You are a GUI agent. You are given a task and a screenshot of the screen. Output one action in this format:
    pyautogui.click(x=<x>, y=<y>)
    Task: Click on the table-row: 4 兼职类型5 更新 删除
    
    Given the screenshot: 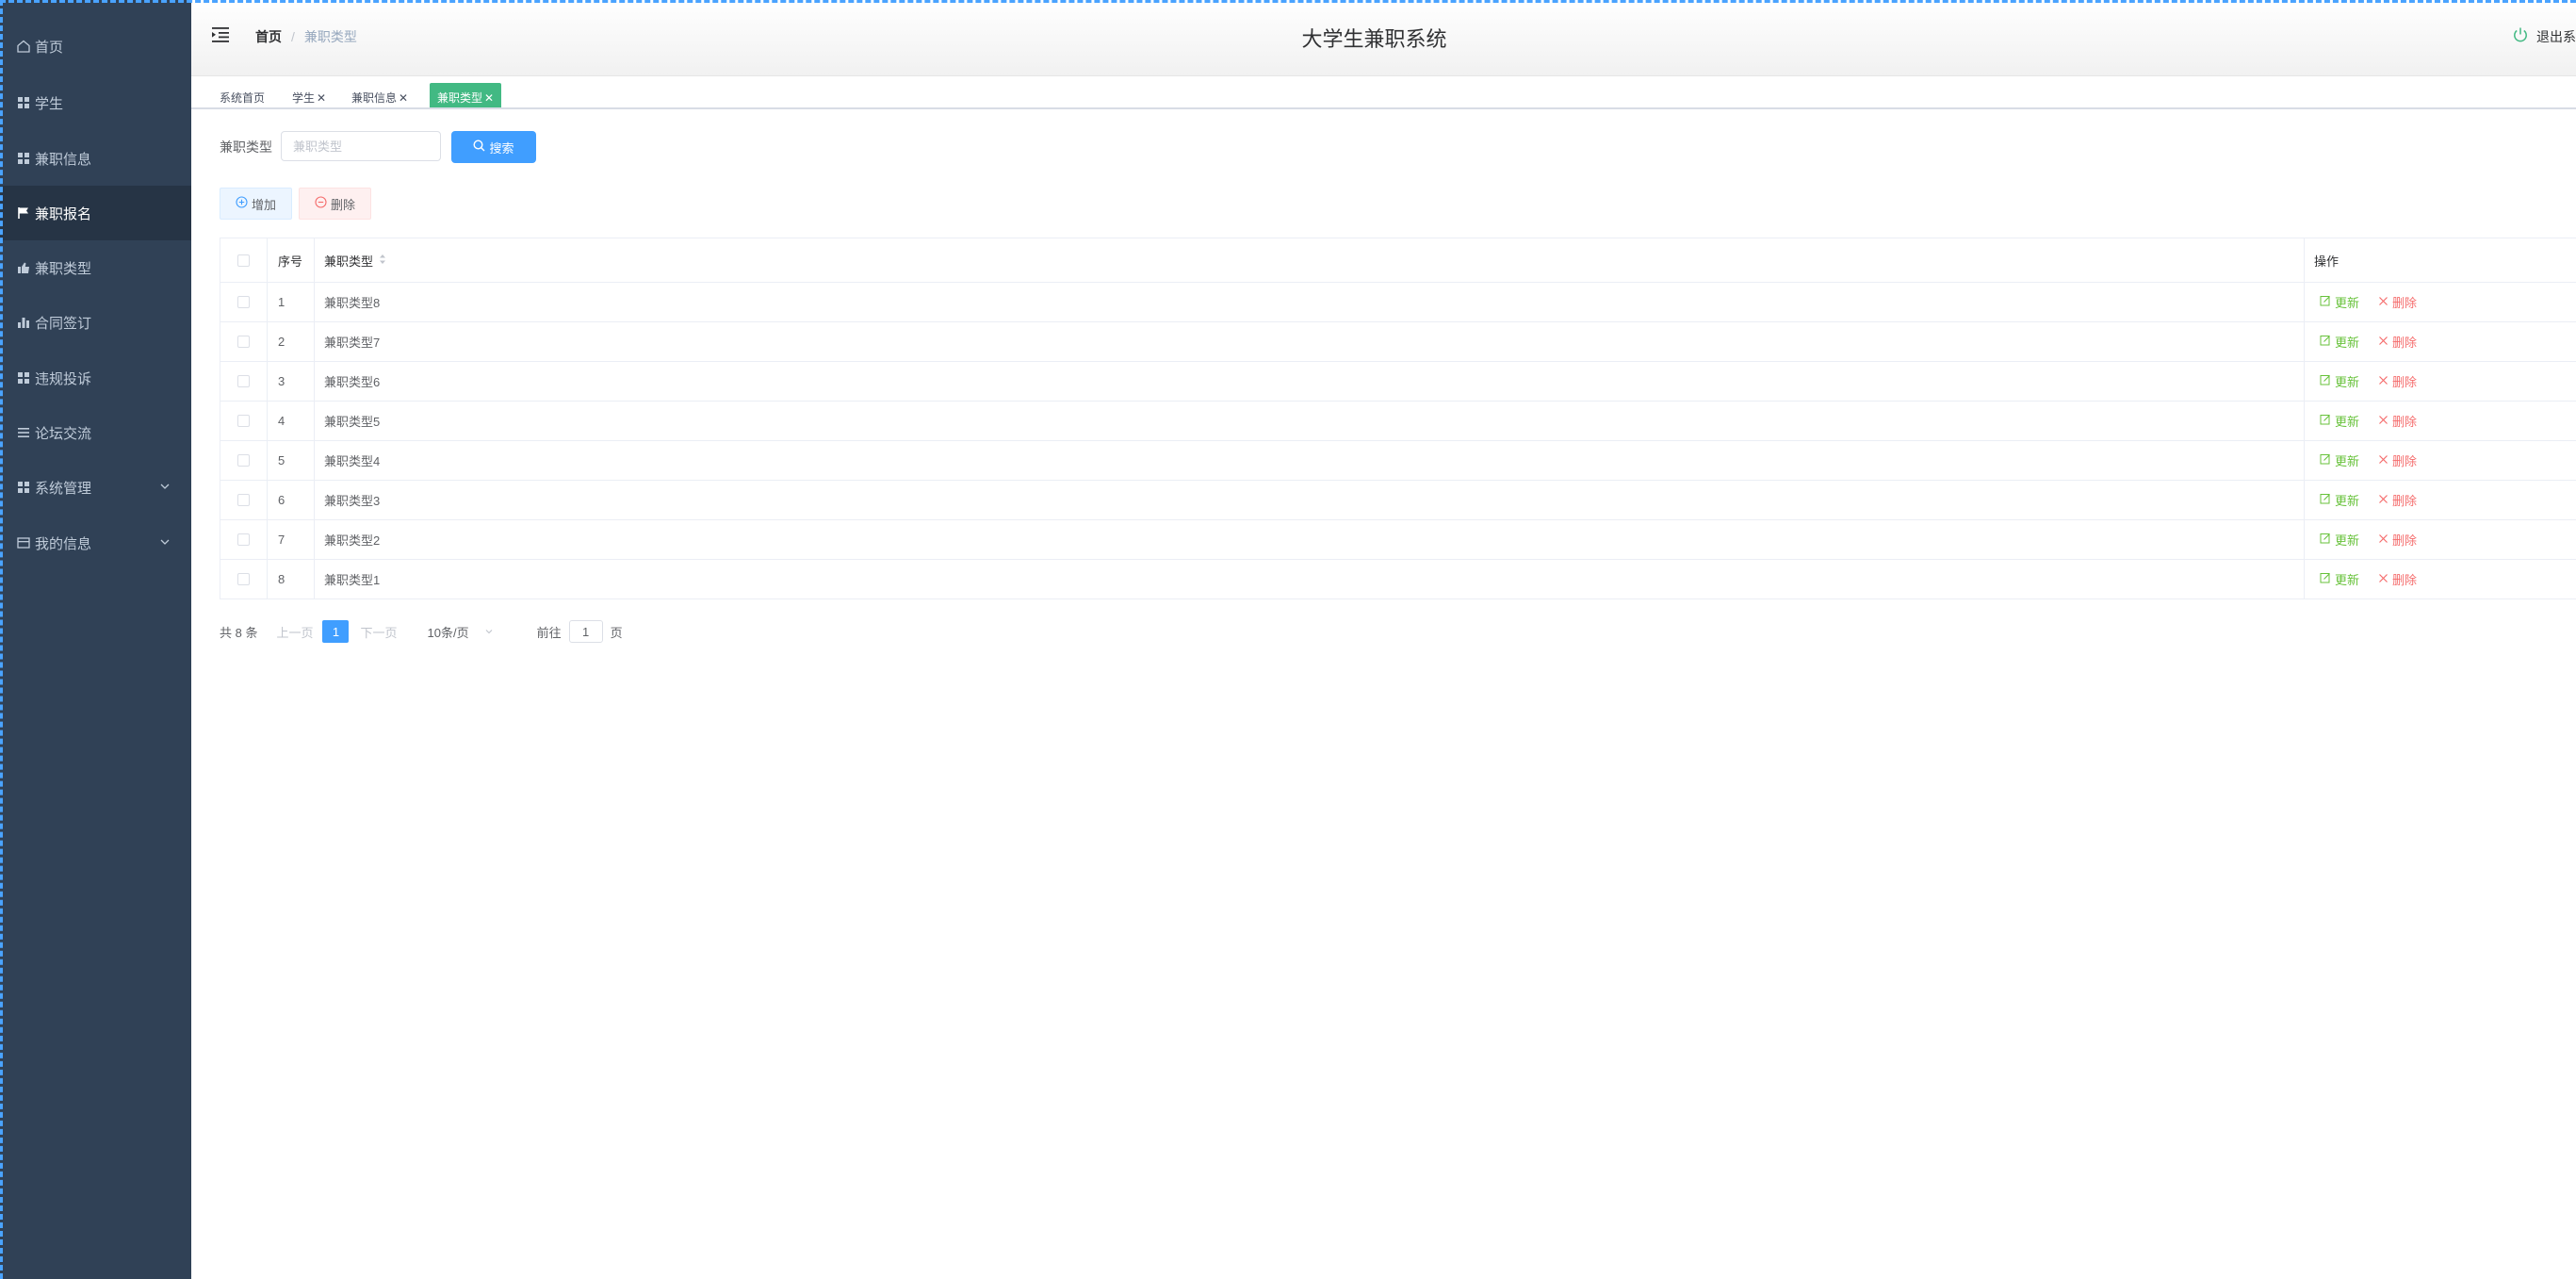 What is the action you would take?
    pyautogui.click(x=1398, y=421)
    